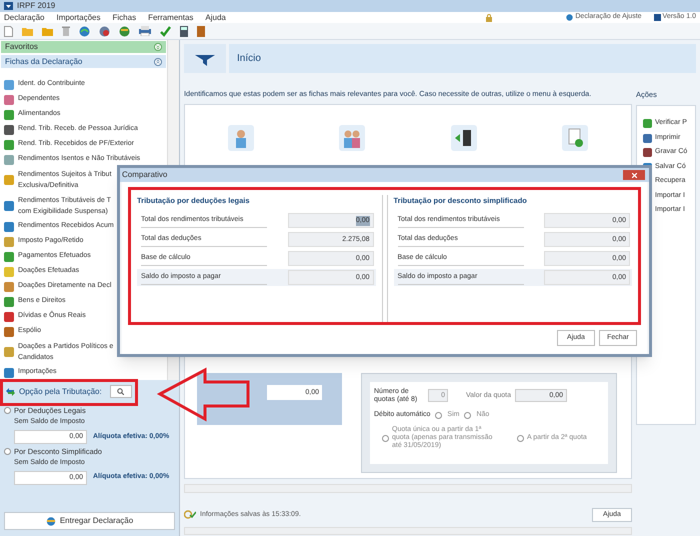 The image size is (700, 536). I want to click on app-icon, so click(8, 6).